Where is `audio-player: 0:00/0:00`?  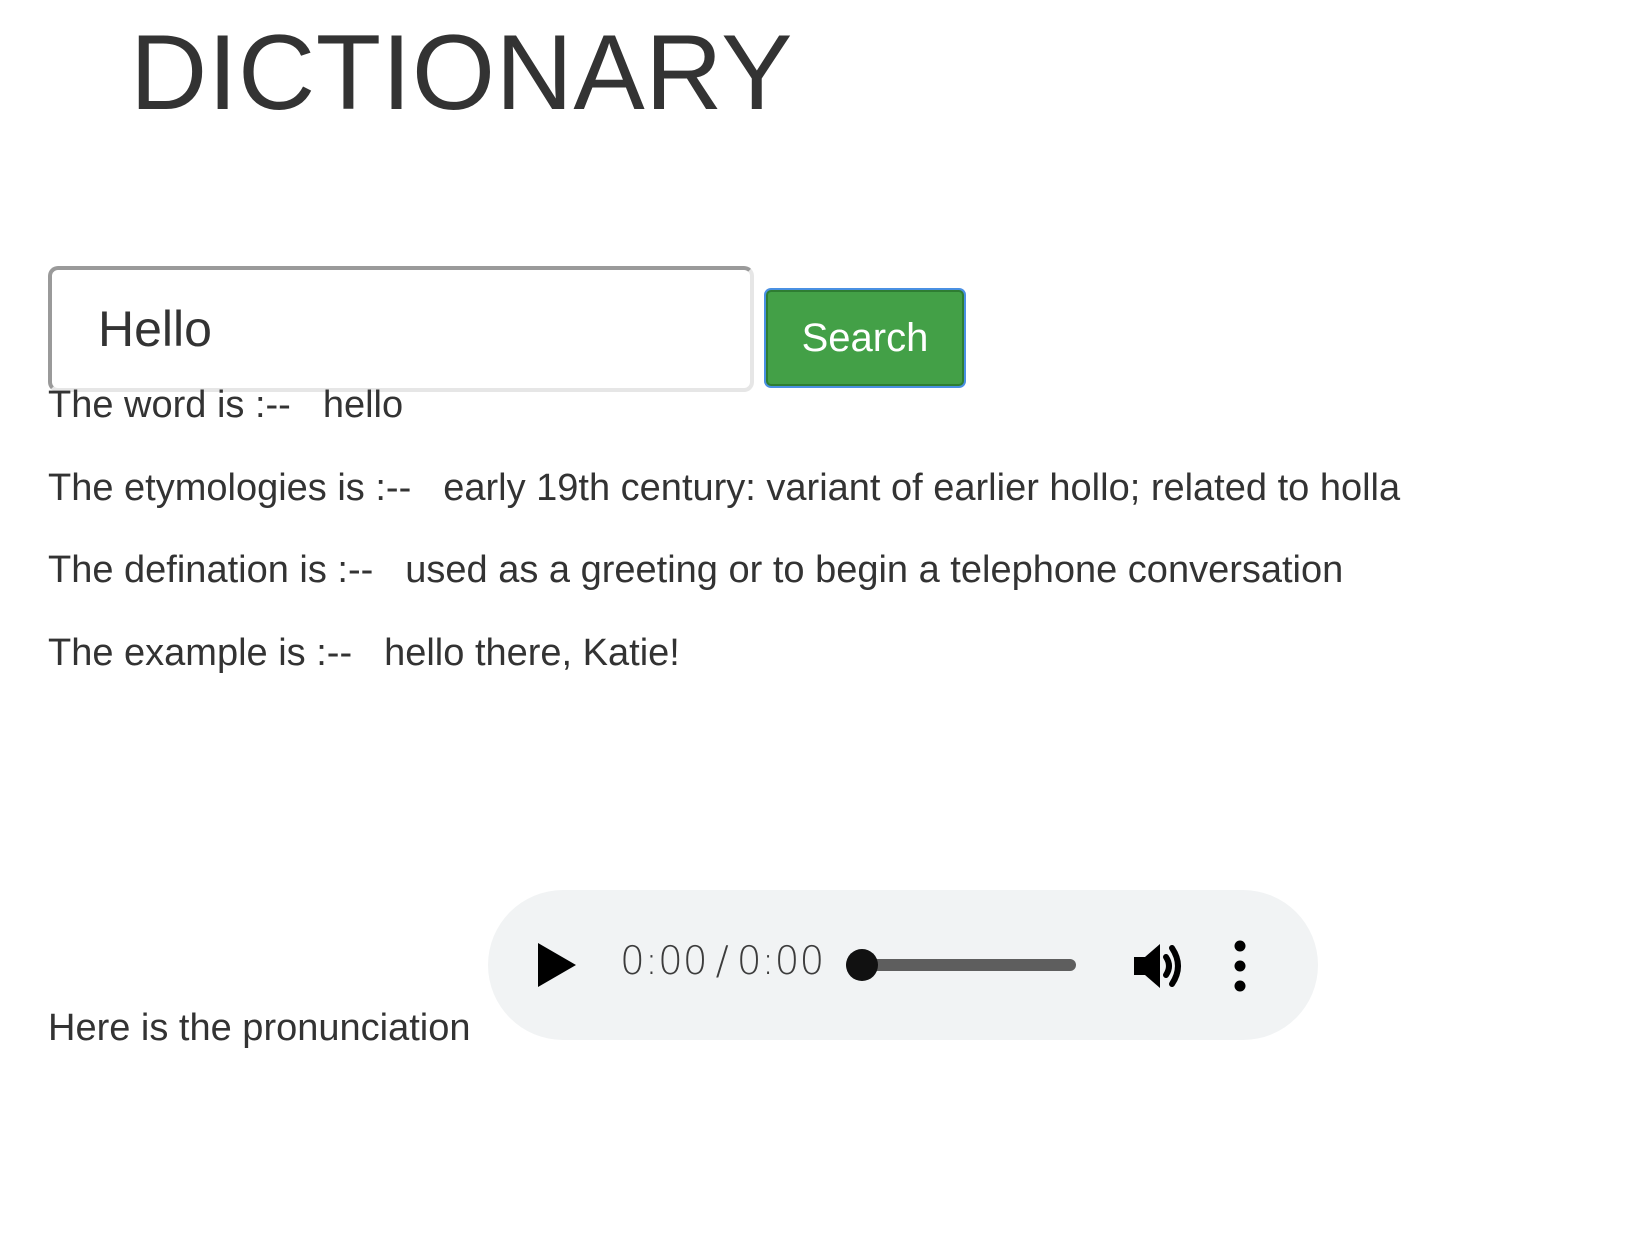
audio-player: 0:00/0:00 is located at coordinates (903, 965).